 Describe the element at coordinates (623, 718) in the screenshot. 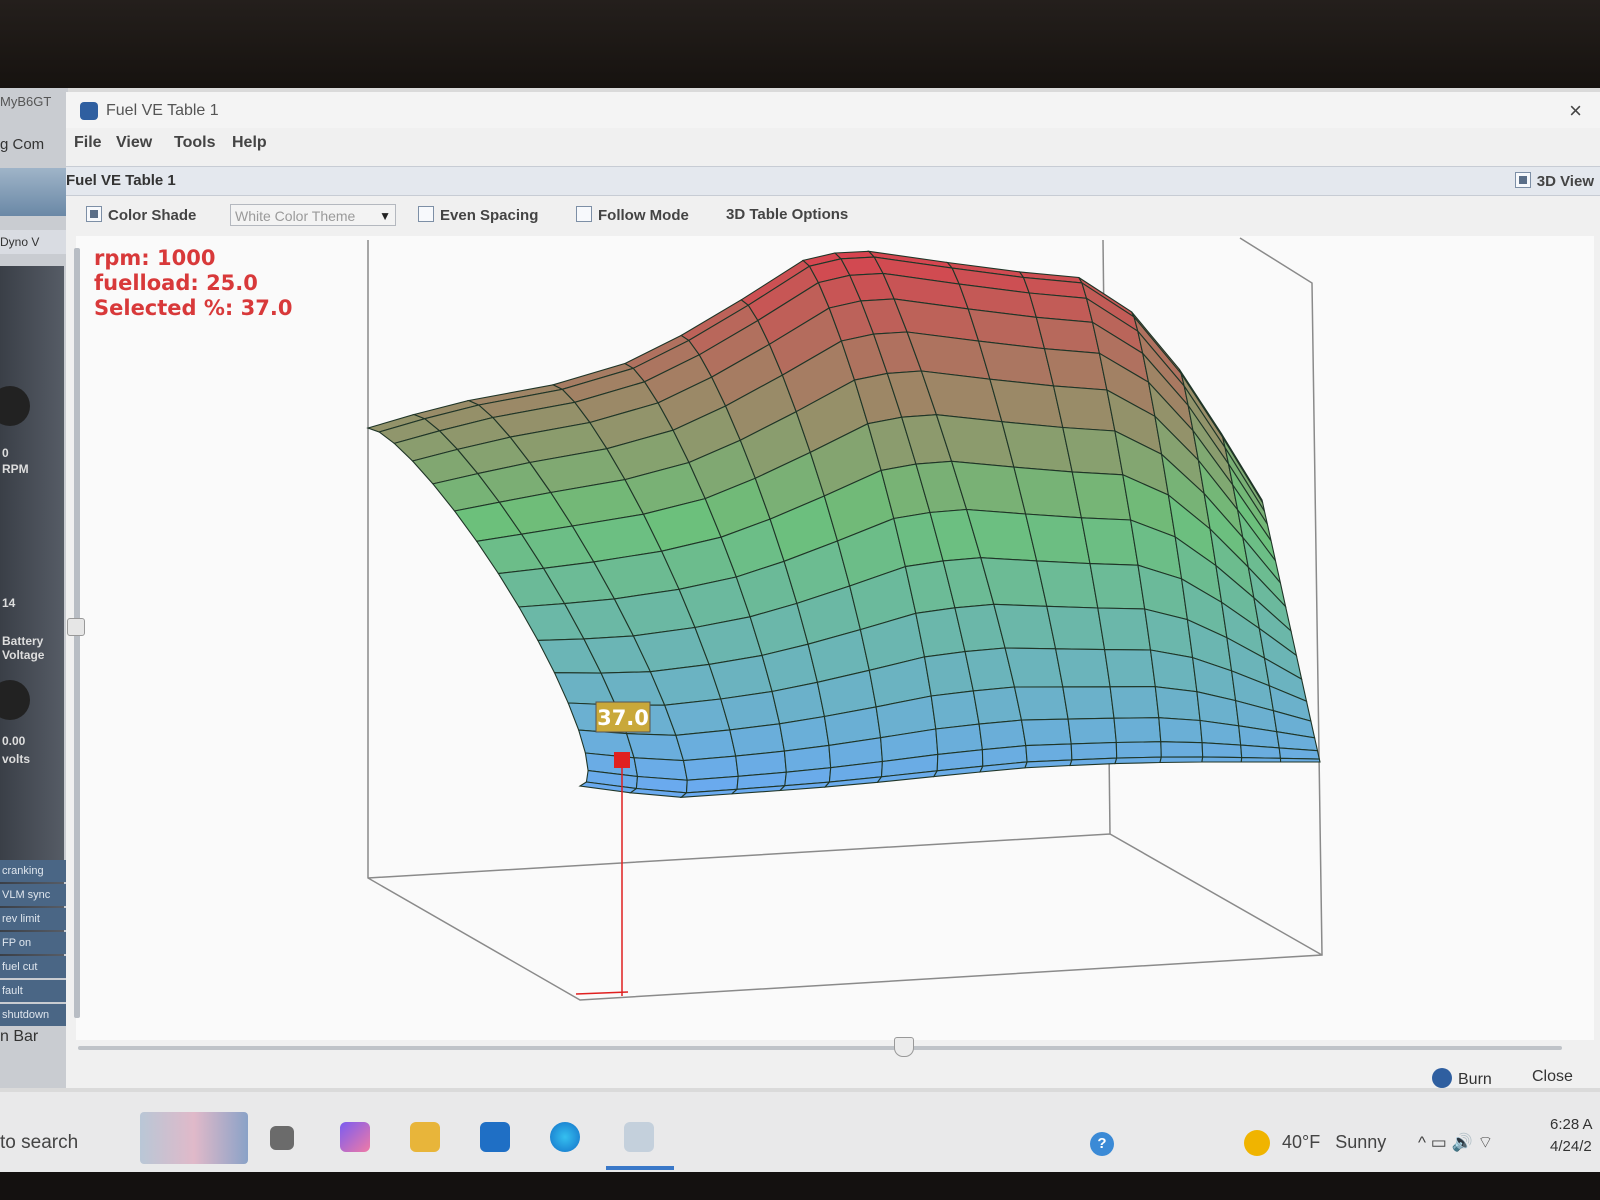

I see `selected-value-label: 37.0` at that location.